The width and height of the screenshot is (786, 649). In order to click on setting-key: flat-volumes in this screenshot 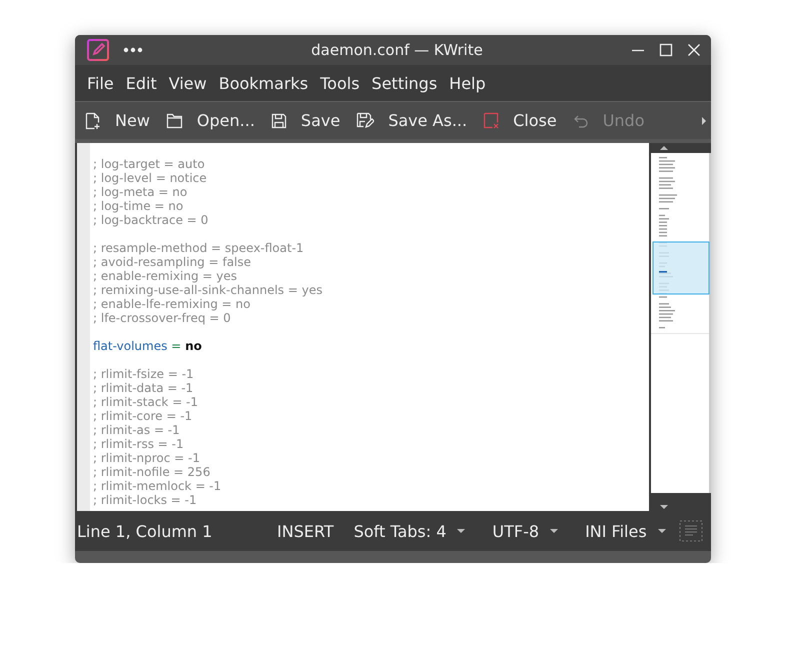, I will do `click(130, 346)`.